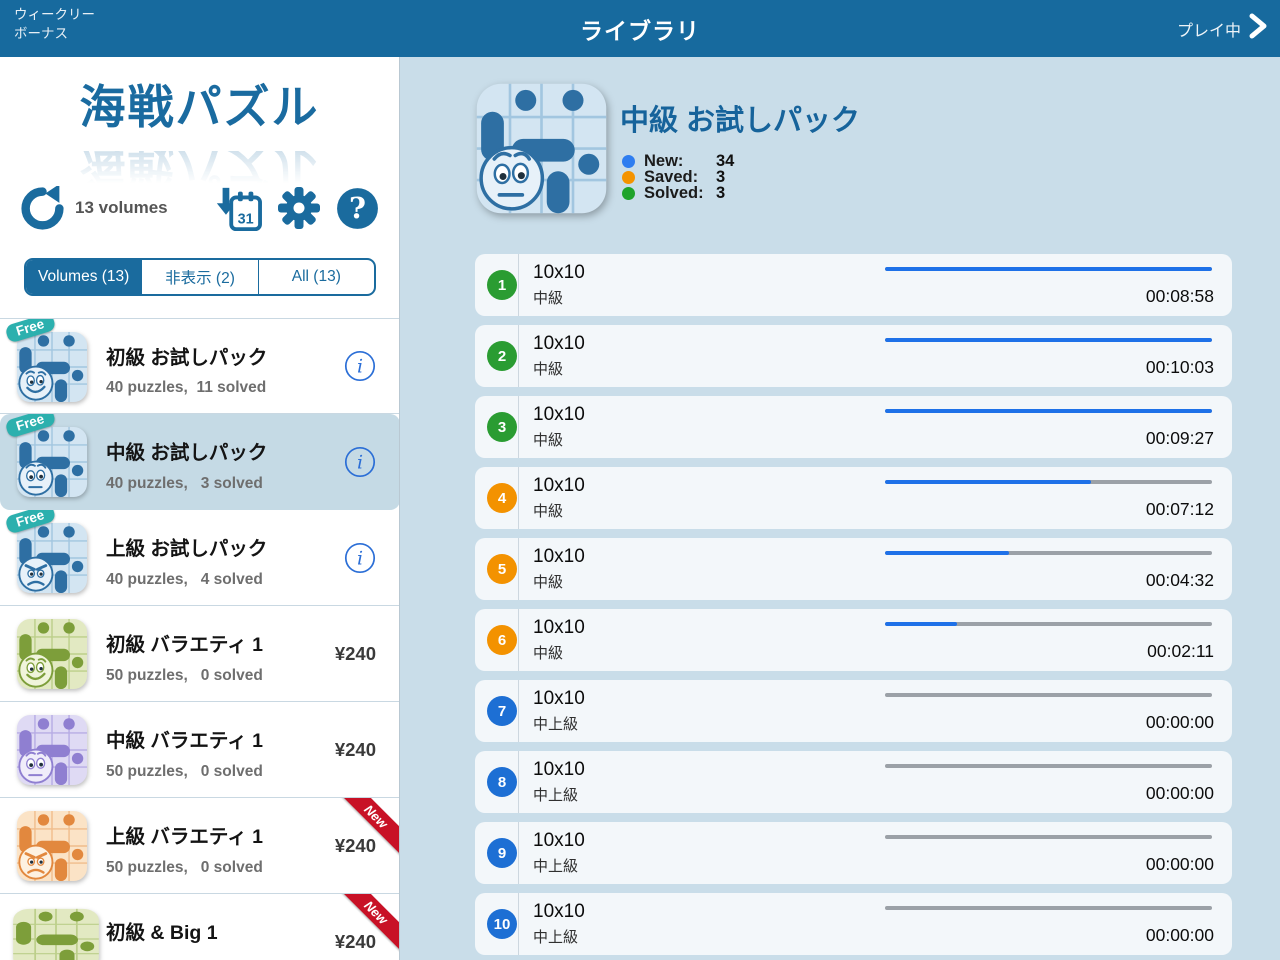 This screenshot has height=960, width=1280. I want to click on weekly-bonus-button: ウィークリー ボーナス, so click(54, 25).